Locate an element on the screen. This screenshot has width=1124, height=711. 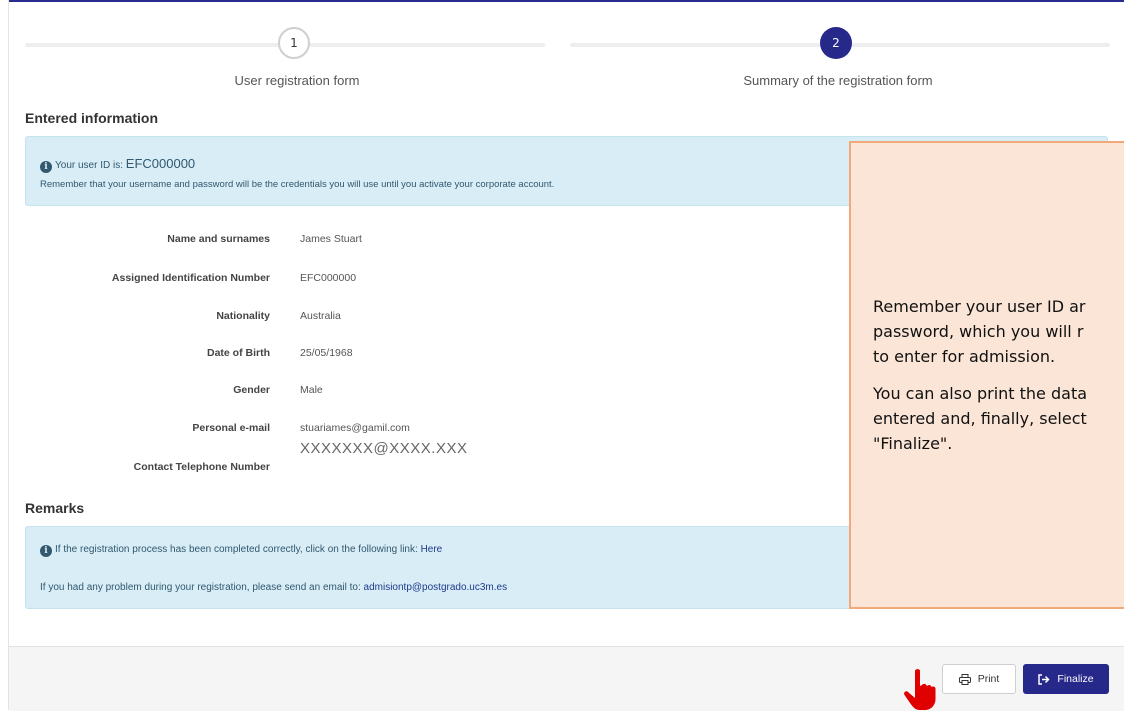
field-label-name: Name and surnames is located at coordinates (218, 239).